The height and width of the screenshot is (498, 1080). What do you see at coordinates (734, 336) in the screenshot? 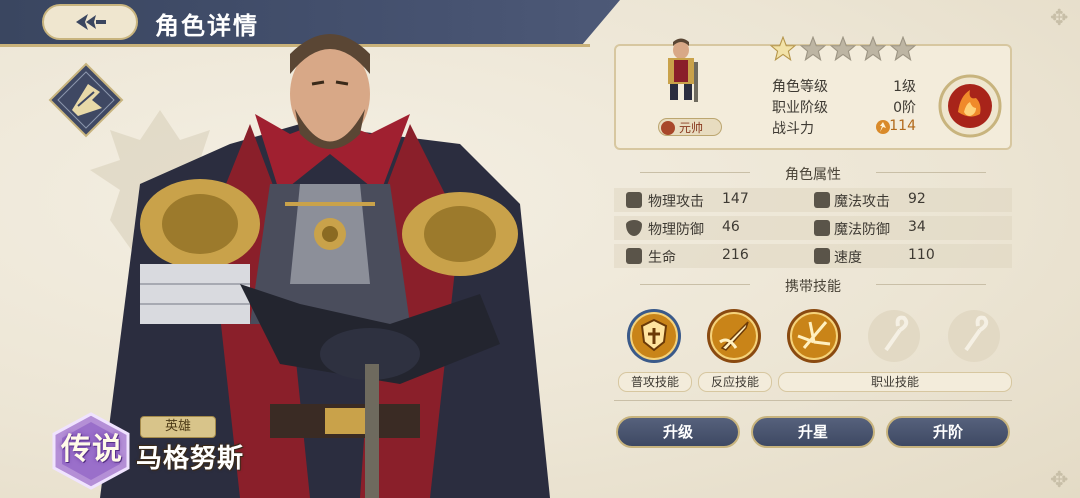
I see `reaction-skill-icon` at bounding box center [734, 336].